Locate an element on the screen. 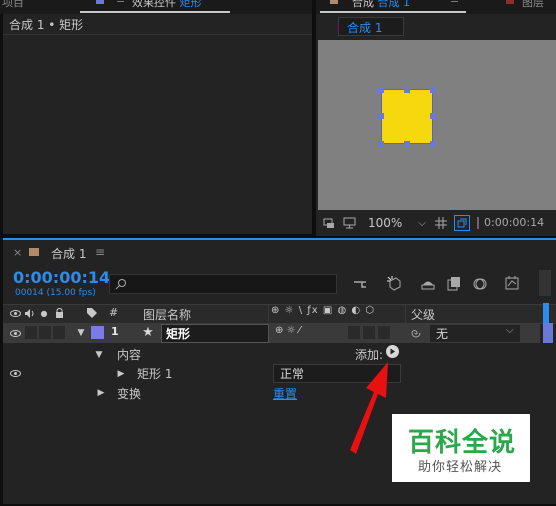 This screenshot has height=506, width=556. layer-visibility-eye-icon is located at coordinates (15, 333).